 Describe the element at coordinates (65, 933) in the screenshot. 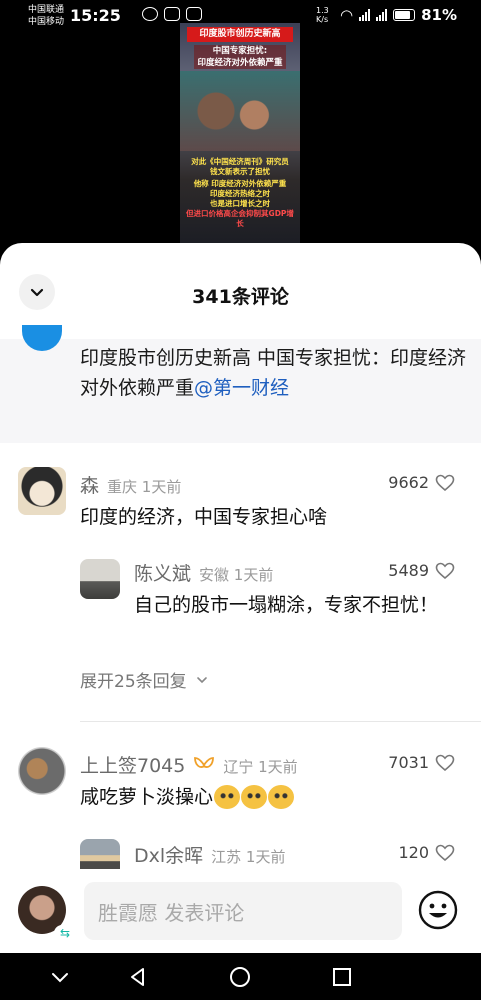

I see `switch-account-icon: ⇆` at that location.